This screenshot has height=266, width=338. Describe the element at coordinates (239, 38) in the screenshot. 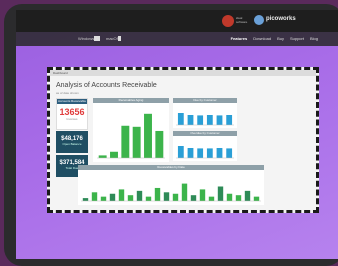

I see `nav-link-features: Features` at that location.